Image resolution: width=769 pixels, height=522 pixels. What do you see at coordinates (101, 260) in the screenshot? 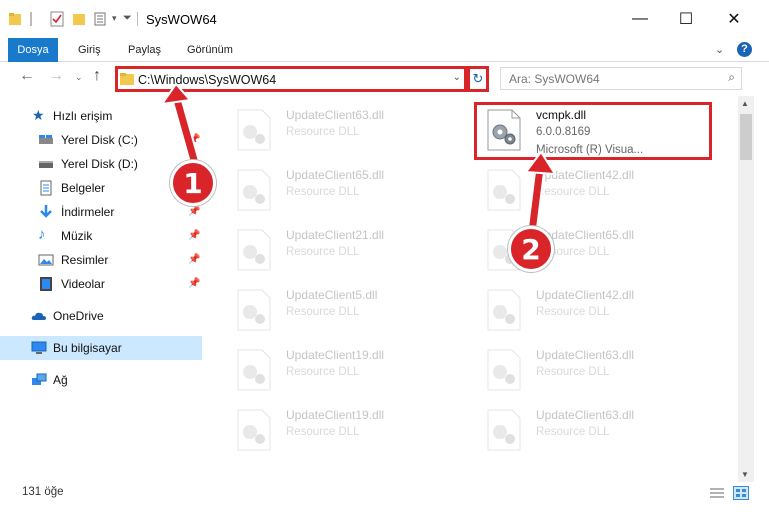
I see `sidebar-item-pictures: Resimler 📌` at bounding box center [101, 260].